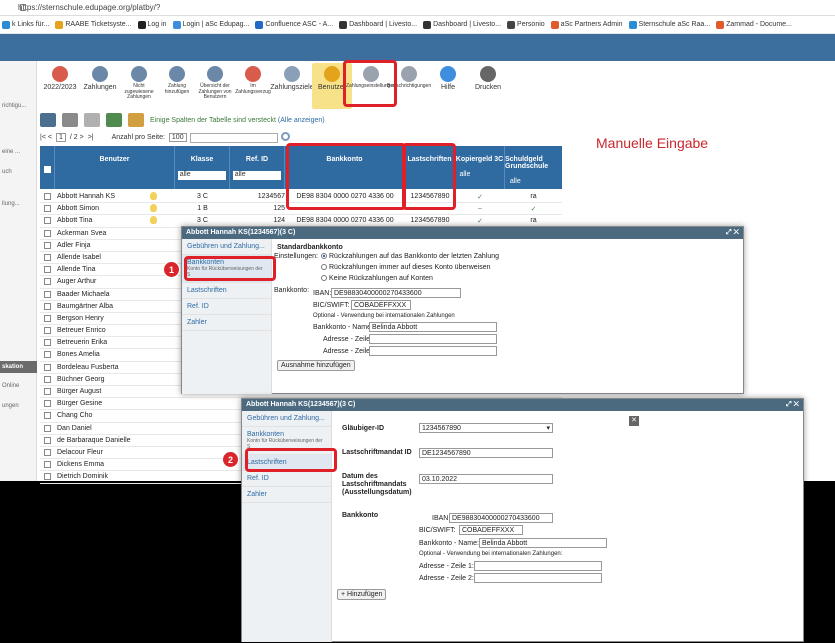 The height and width of the screenshot is (643, 835). What do you see at coordinates (76, 281) in the screenshot?
I see `row-user-name: Auger Arthur` at bounding box center [76, 281].